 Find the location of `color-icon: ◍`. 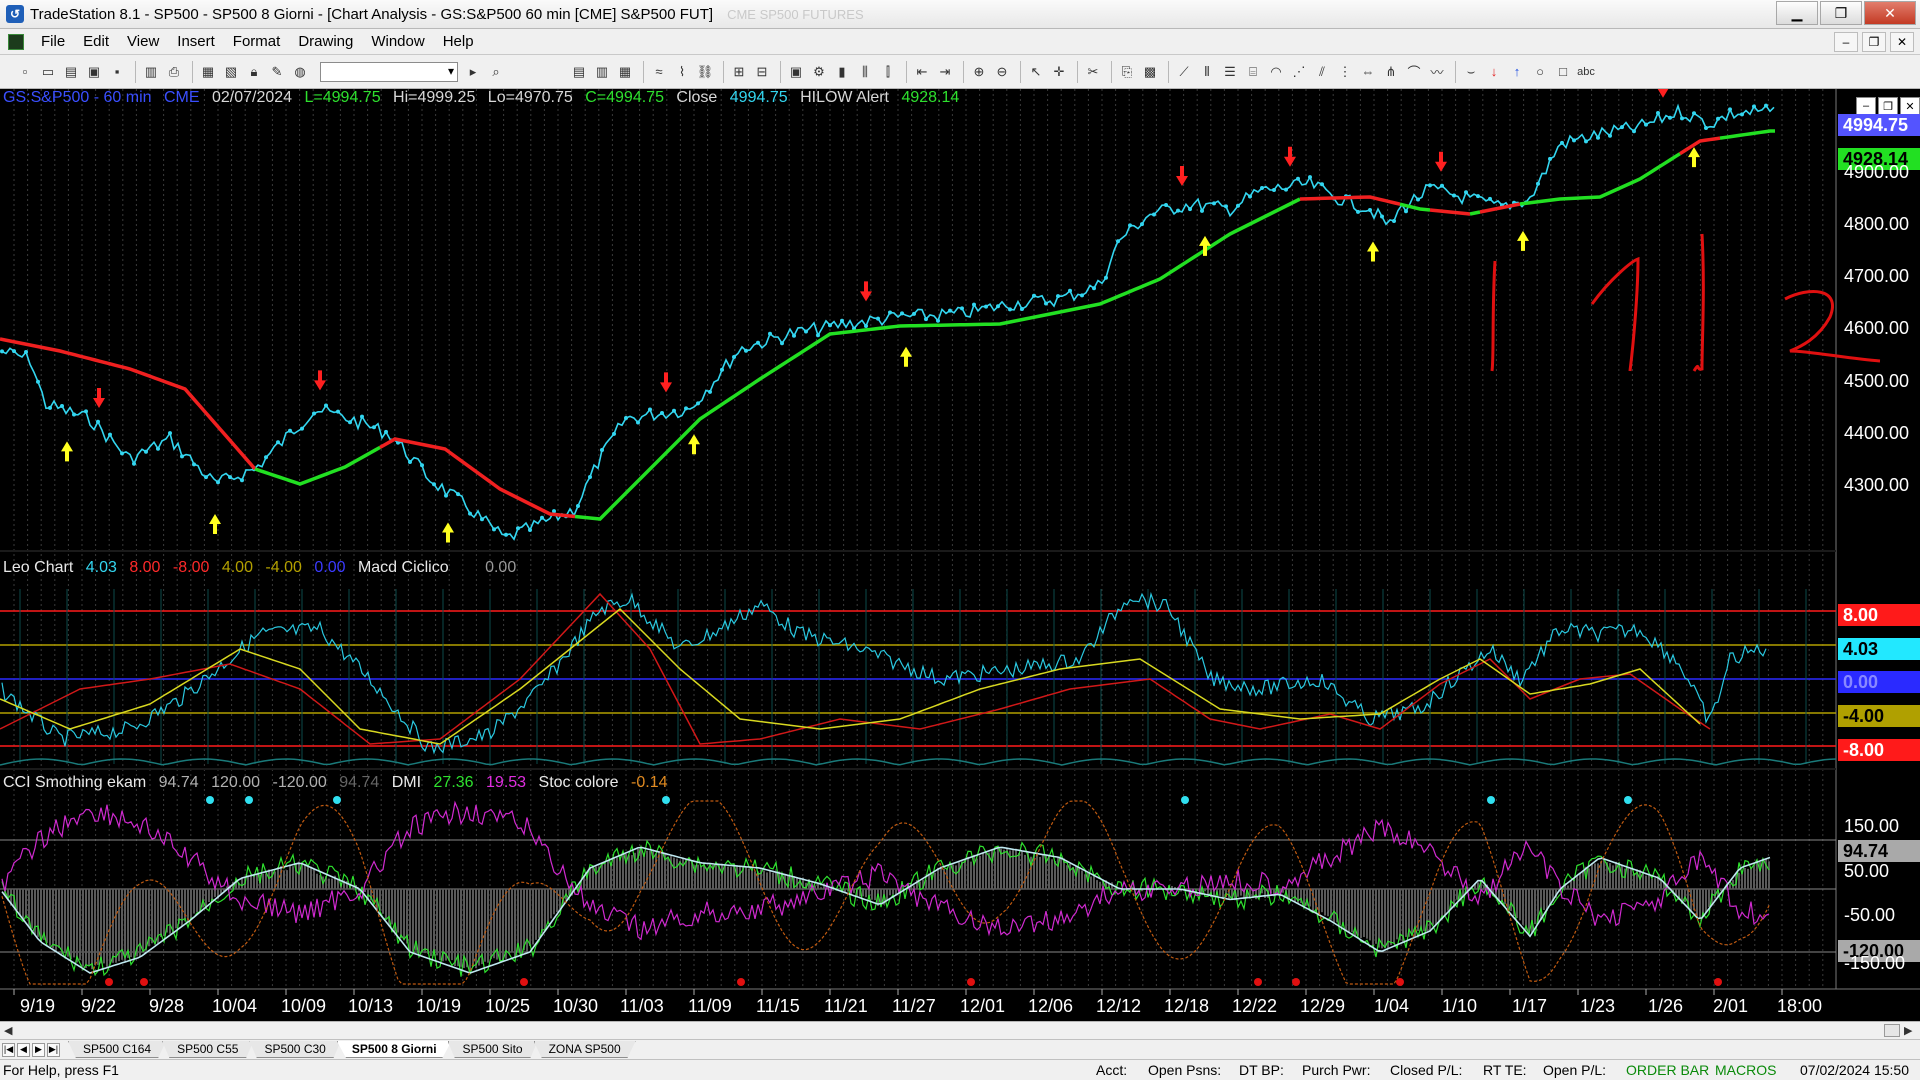

color-icon: ◍ is located at coordinates (300, 72).